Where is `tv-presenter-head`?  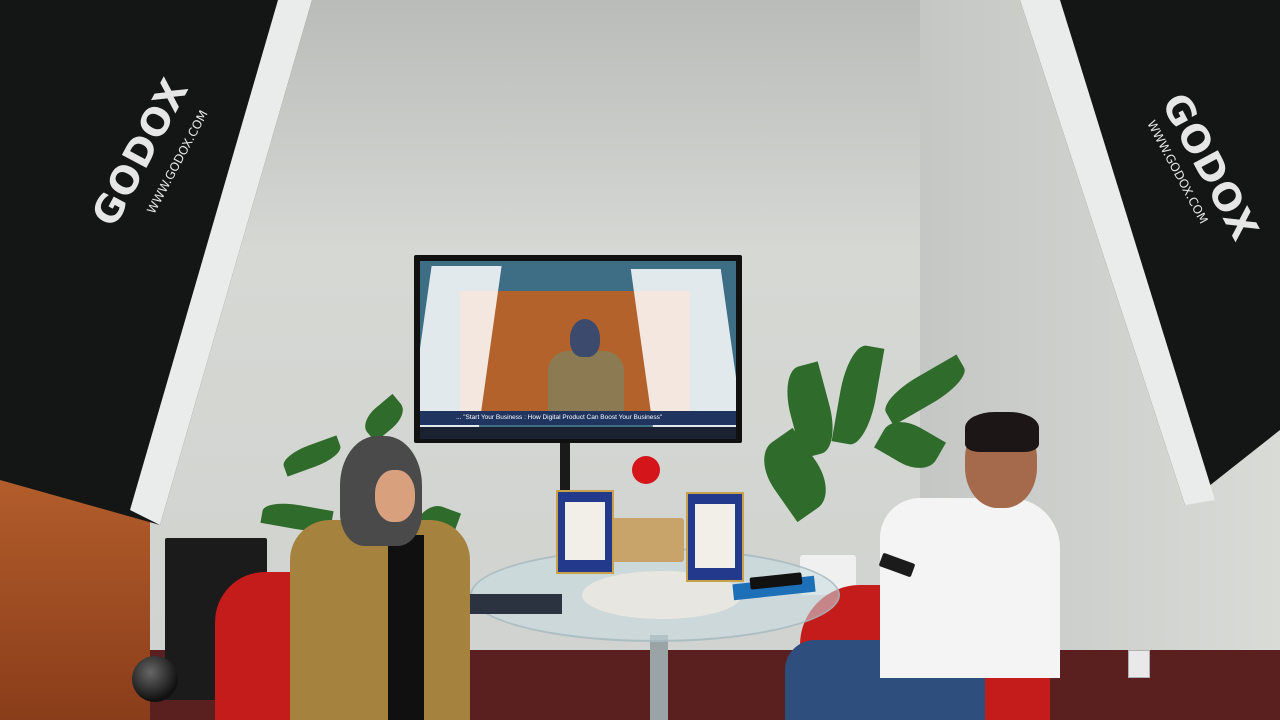
tv-presenter-head is located at coordinates (585, 338).